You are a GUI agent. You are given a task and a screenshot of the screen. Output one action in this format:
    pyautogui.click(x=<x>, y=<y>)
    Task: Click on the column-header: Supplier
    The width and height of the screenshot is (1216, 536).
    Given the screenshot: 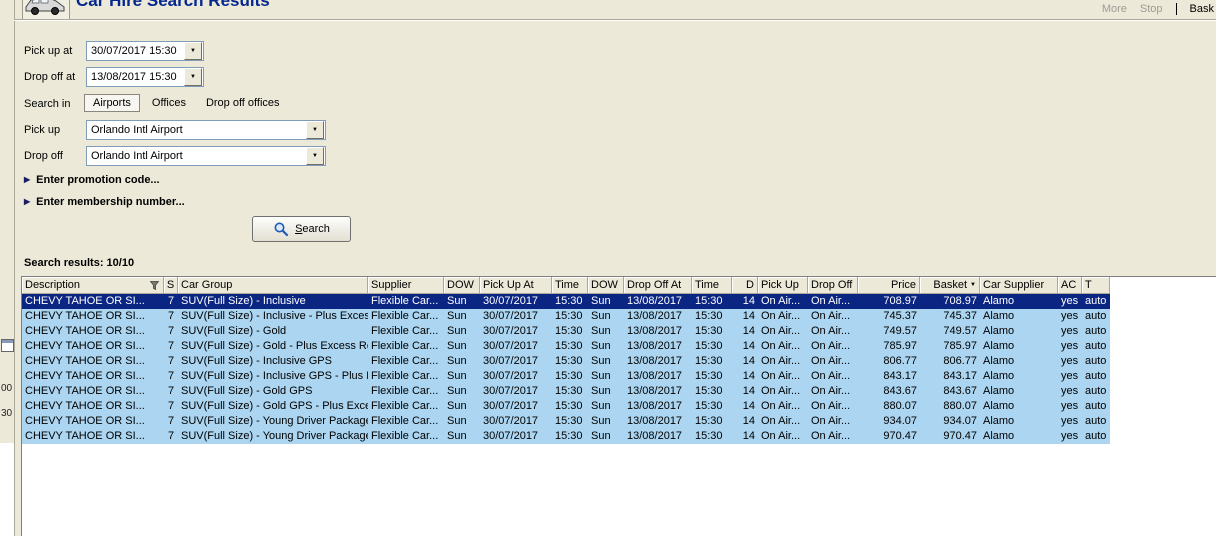 What is the action you would take?
    pyautogui.click(x=406, y=285)
    